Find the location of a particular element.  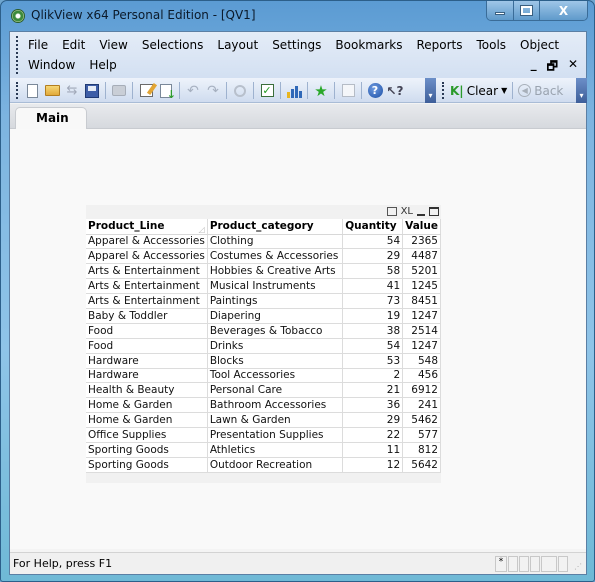

cell-product-category: Athletics is located at coordinates (275, 450).